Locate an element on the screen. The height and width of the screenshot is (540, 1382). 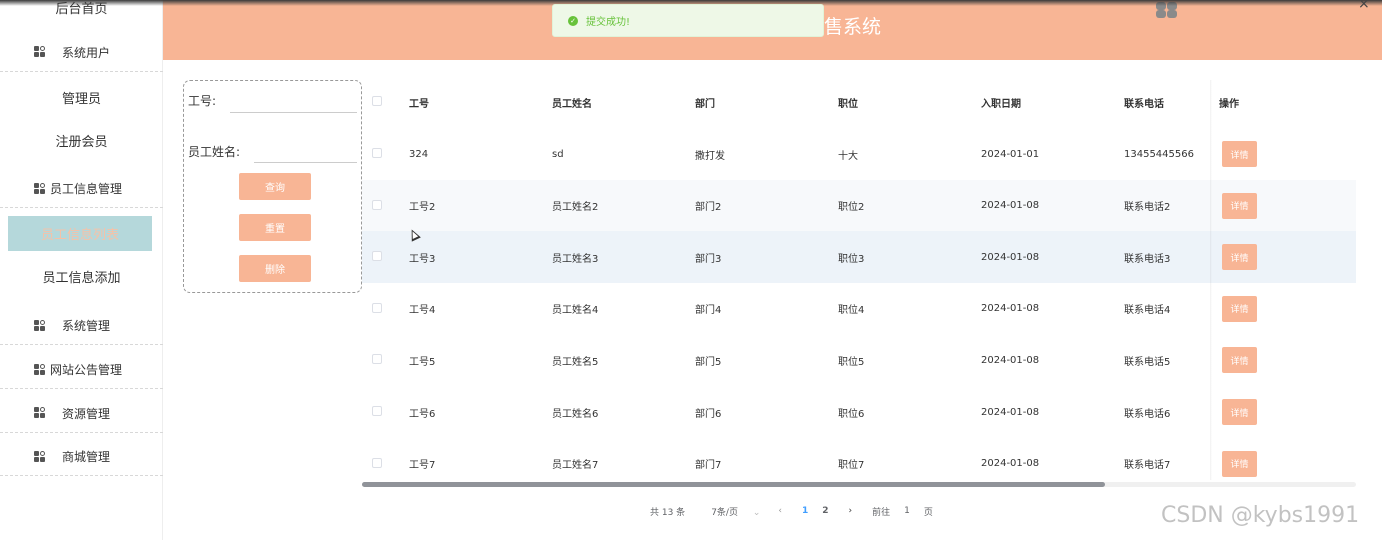
column-header: 员工姓名 is located at coordinates (572, 102).